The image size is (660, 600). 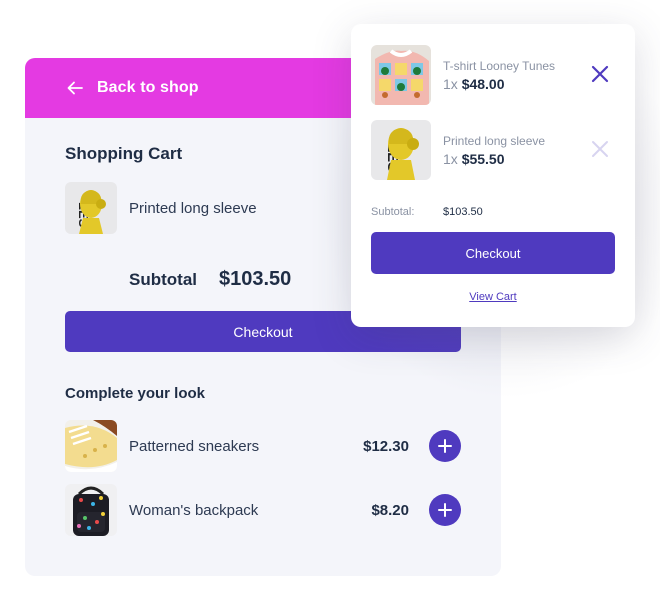 I want to click on mini-cart-item-name: T-shirt Looney Tunes, so click(x=499, y=65).